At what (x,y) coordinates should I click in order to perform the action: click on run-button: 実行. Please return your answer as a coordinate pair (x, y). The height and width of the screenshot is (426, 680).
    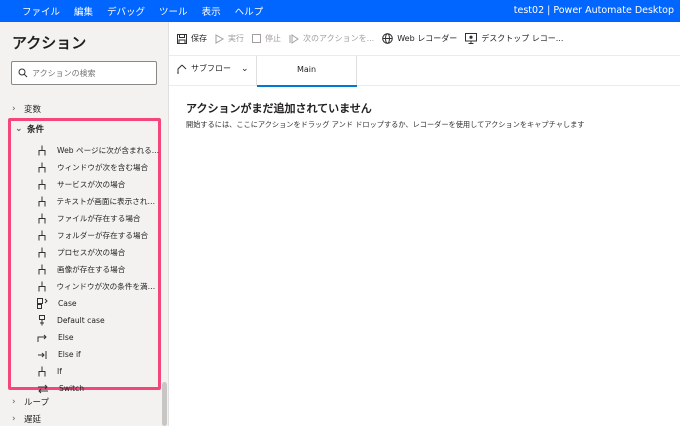
    Looking at the image, I should click on (229, 38).